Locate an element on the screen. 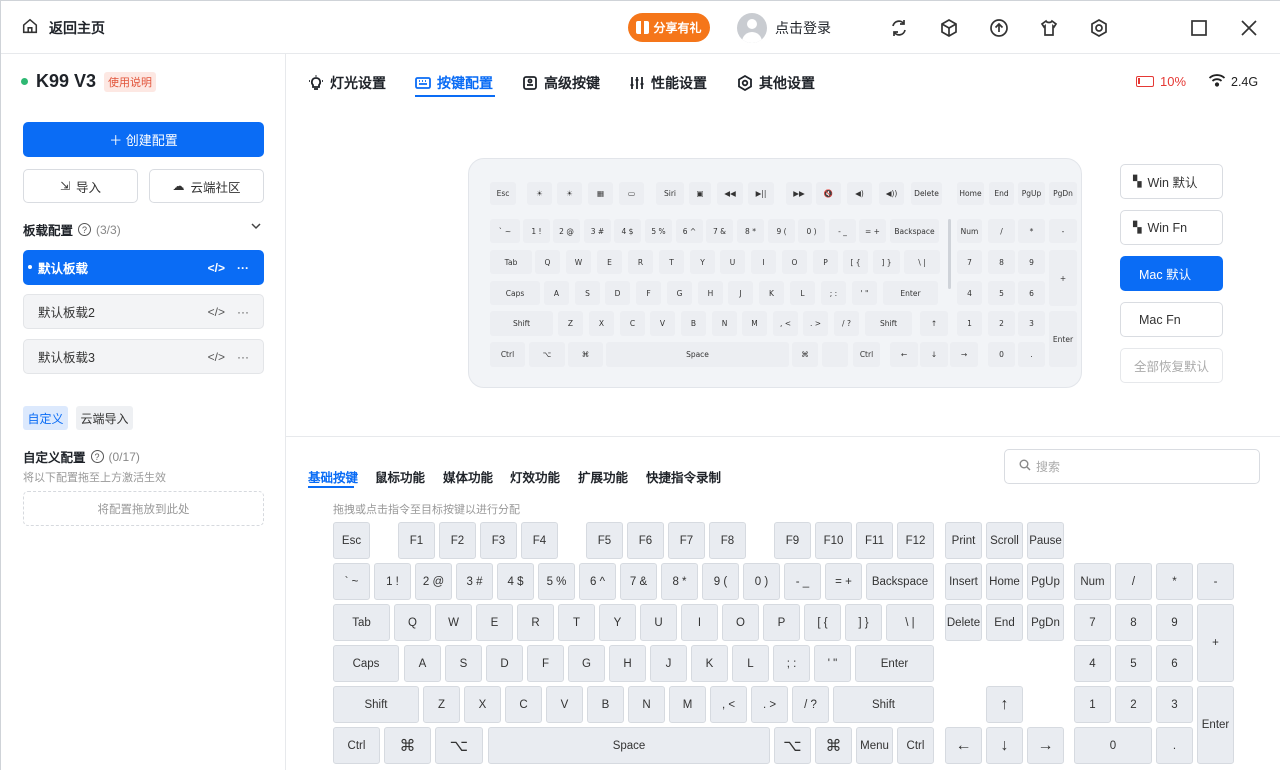 The image size is (1280, 770). key-h: H is located at coordinates (627, 663).